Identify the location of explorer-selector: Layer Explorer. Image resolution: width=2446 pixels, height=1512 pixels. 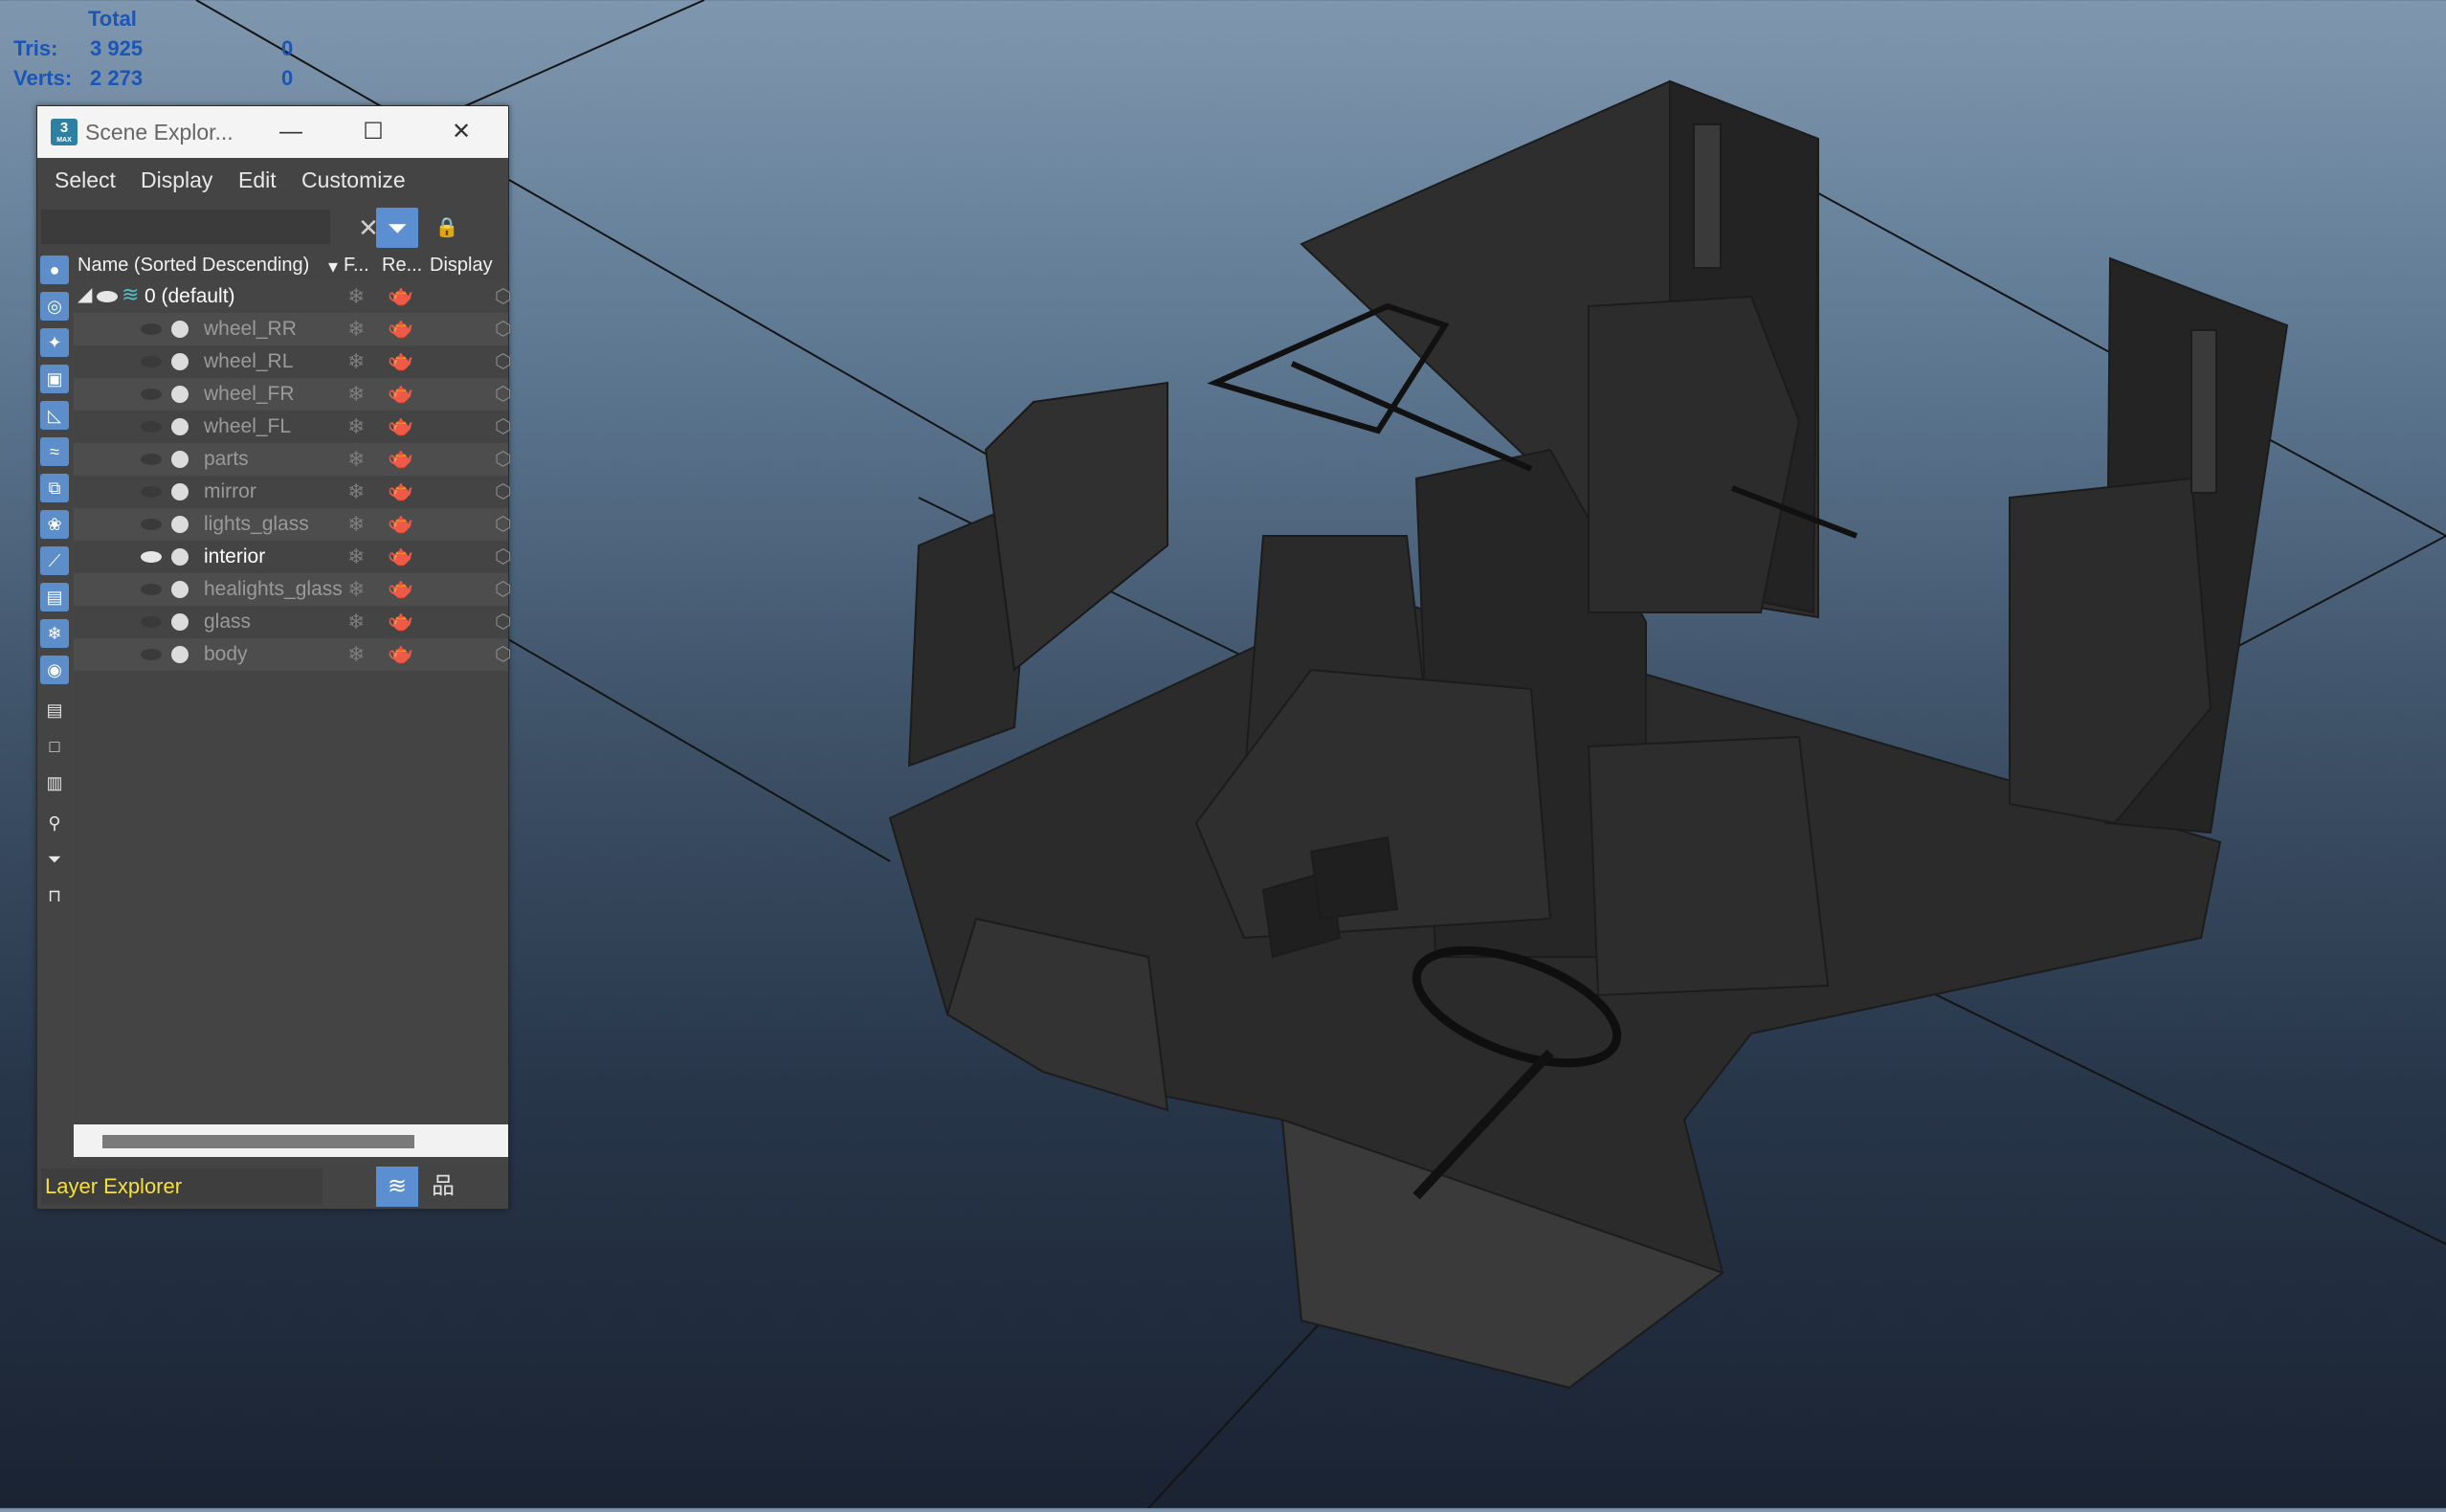
(181, 1186).